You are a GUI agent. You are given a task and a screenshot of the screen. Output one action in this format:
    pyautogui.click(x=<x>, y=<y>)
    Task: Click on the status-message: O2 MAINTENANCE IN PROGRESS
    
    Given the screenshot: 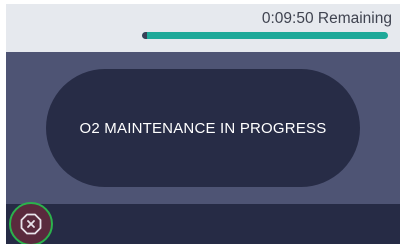 What is the action you would take?
    pyautogui.click(x=203, y=128)
    